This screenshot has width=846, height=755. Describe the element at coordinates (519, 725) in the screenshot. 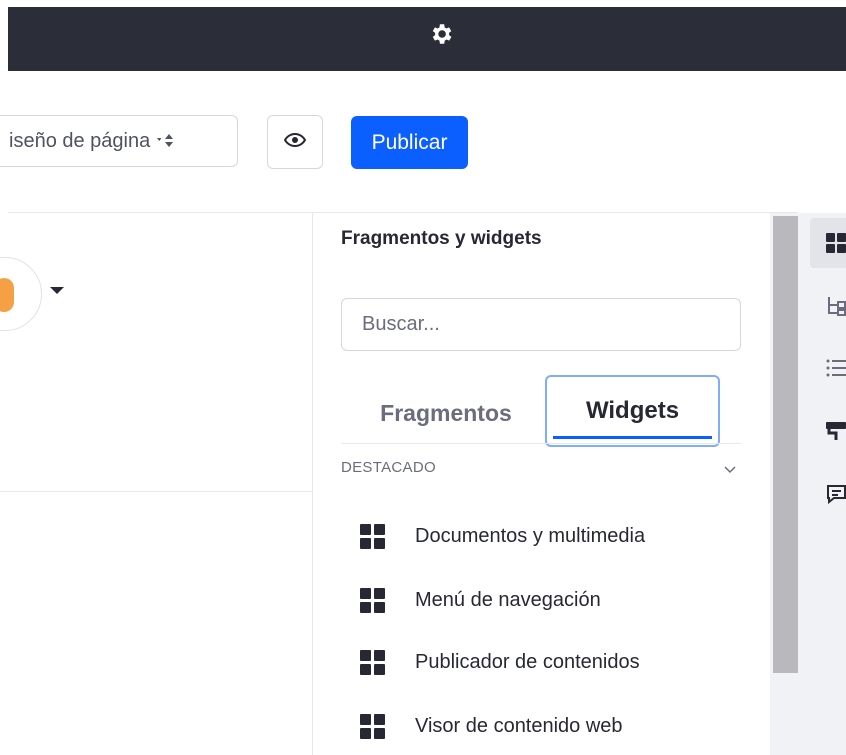

I see `list-item-label: Visor de contenido web` at that location.